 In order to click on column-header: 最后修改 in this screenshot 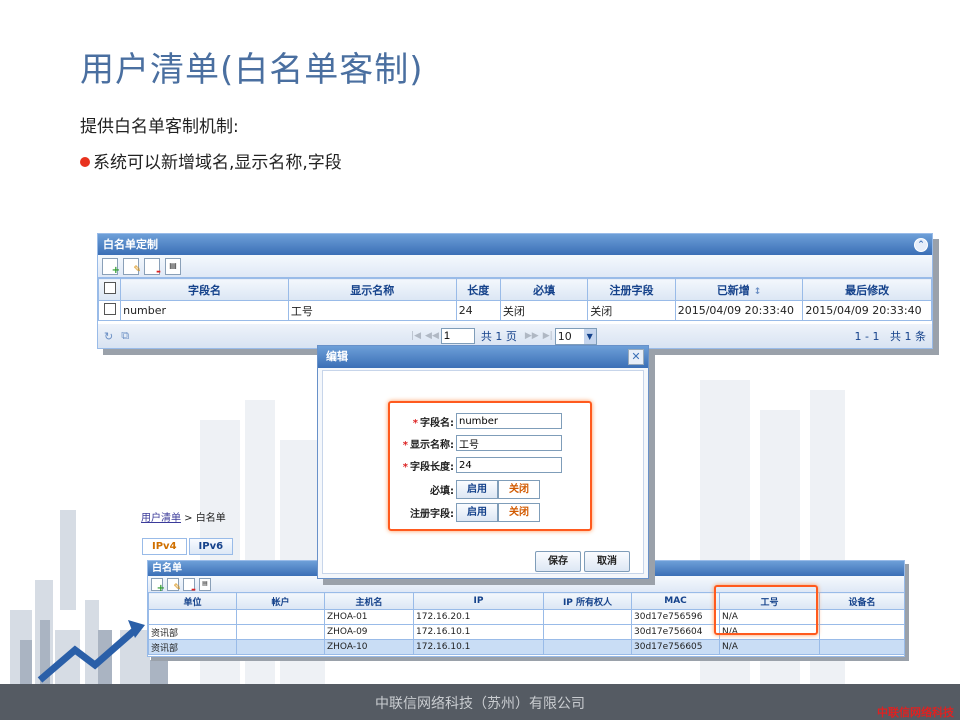, I will do `click(867, 289)`.